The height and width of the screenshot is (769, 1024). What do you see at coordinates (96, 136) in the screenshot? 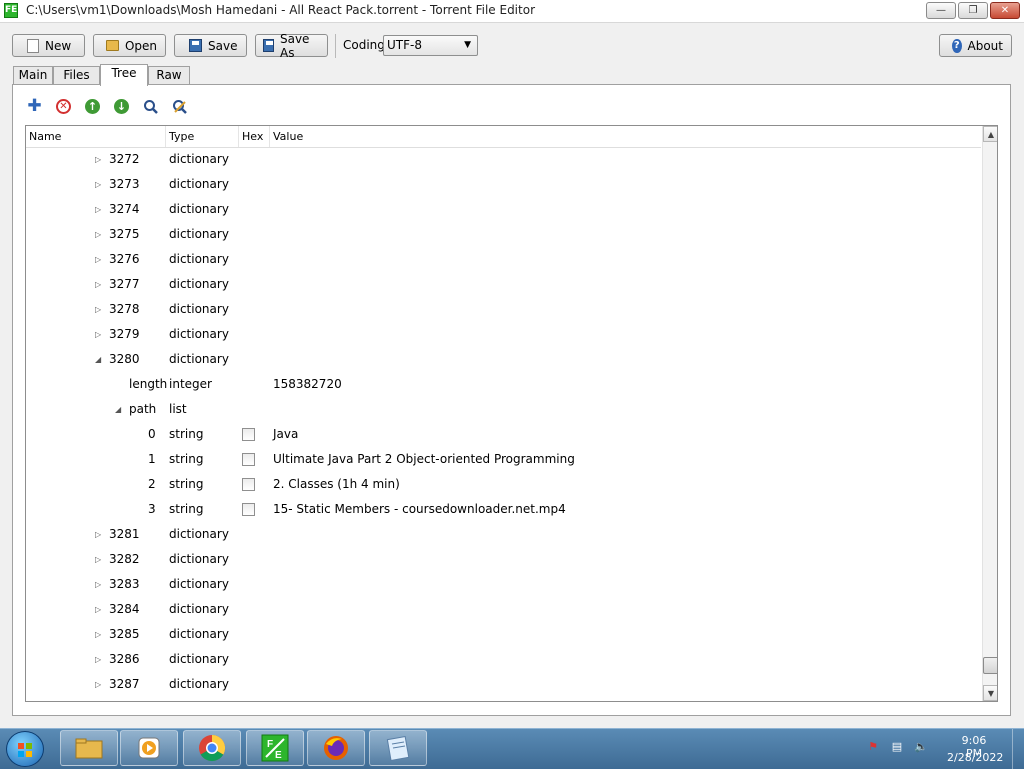
I see `column-header-name: Name` at bounding box center [96, 136].